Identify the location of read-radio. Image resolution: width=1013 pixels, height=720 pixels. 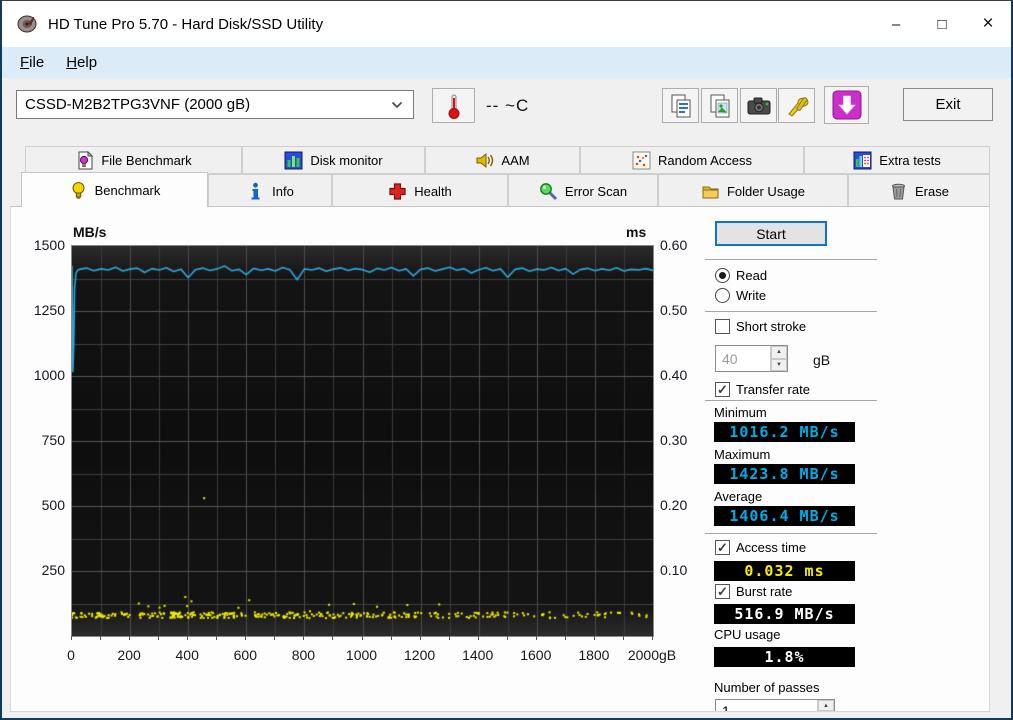
(722, 275).